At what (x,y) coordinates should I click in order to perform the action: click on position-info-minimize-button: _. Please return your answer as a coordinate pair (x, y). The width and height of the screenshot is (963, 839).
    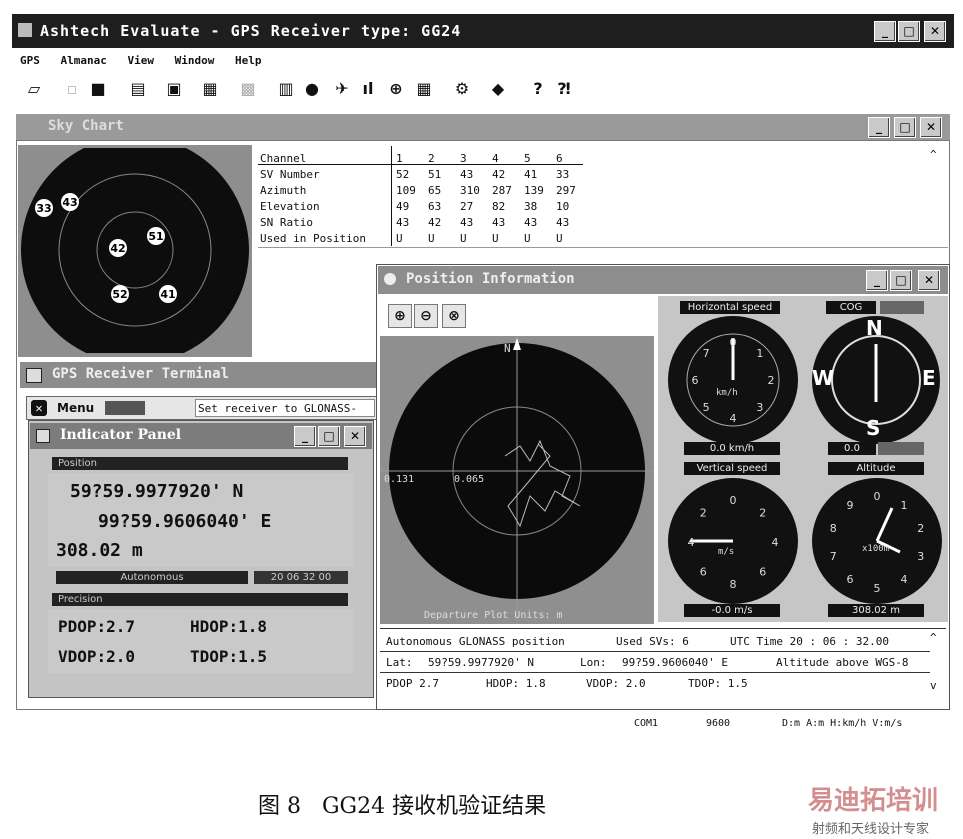
    Looking at the image, I should click on (877, 280).